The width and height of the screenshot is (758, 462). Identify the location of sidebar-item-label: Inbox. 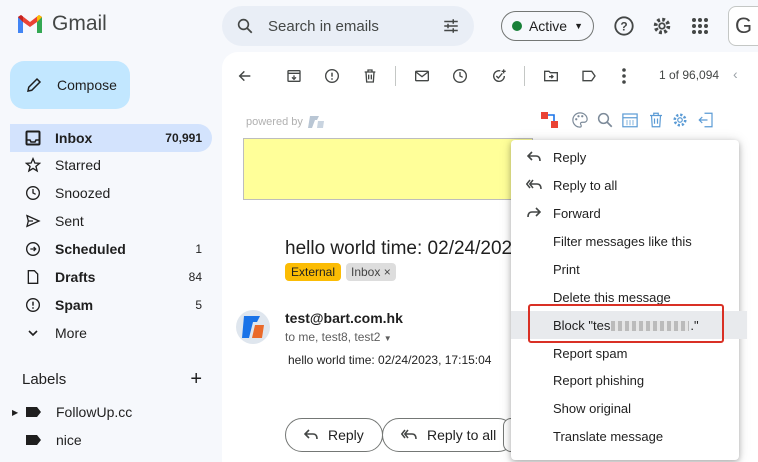
(74, 138).